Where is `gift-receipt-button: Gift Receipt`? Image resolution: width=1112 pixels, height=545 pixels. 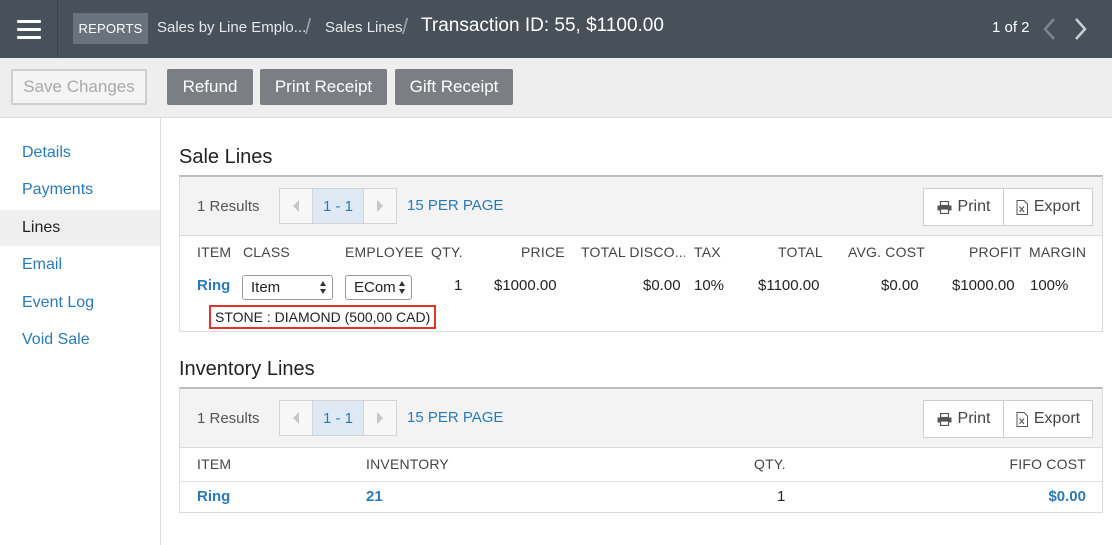
gift-receipt-button: Gift Receipt is located at coordinates (454, 87).